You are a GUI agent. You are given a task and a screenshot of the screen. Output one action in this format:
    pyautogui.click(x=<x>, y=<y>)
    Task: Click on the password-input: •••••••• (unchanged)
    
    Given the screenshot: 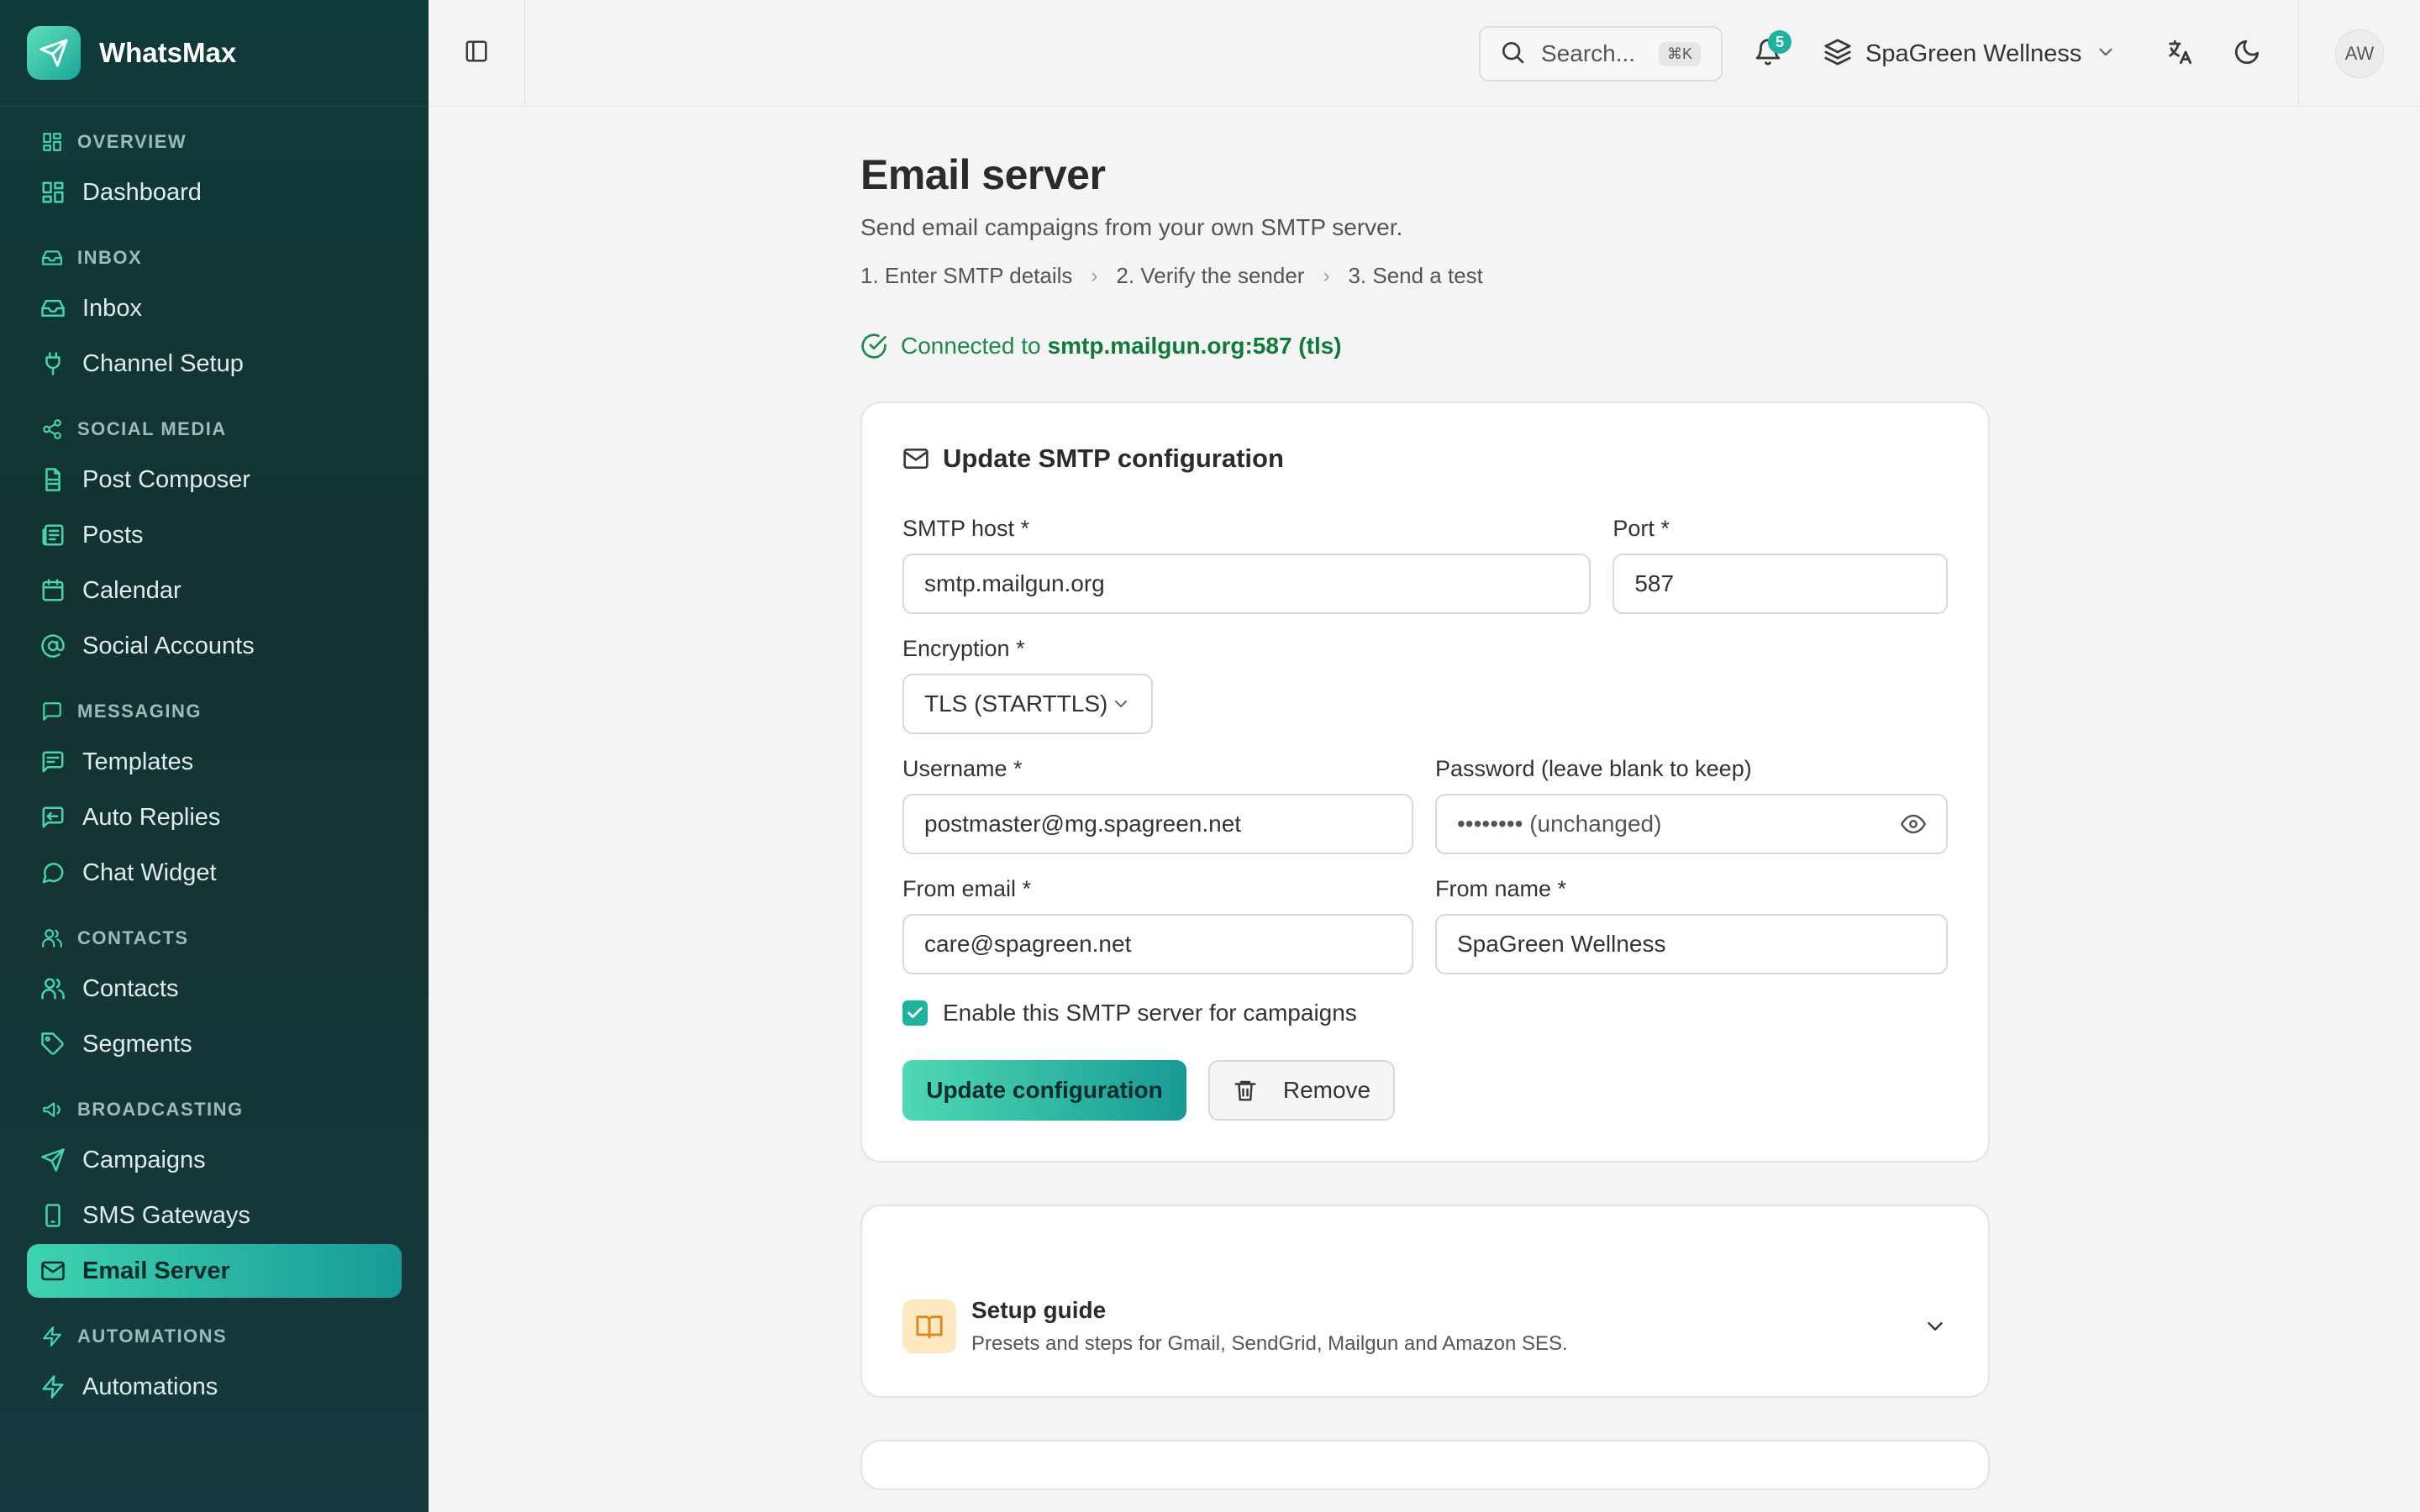 What is the action you would take?
    pyautogui.click(x=1691, y=824)
    